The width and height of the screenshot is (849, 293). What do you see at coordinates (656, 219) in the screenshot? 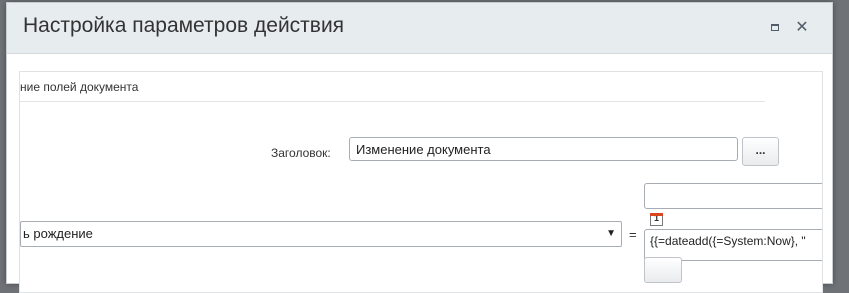
I see `calendar-icon: 1` at bounding box center [656, 219].